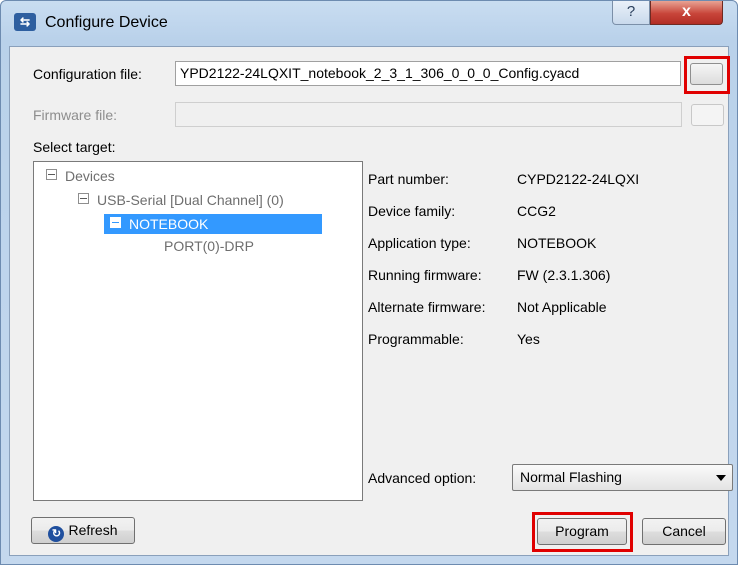  I want to click on tree-node-devices-label: Devices, so click(90, 176).